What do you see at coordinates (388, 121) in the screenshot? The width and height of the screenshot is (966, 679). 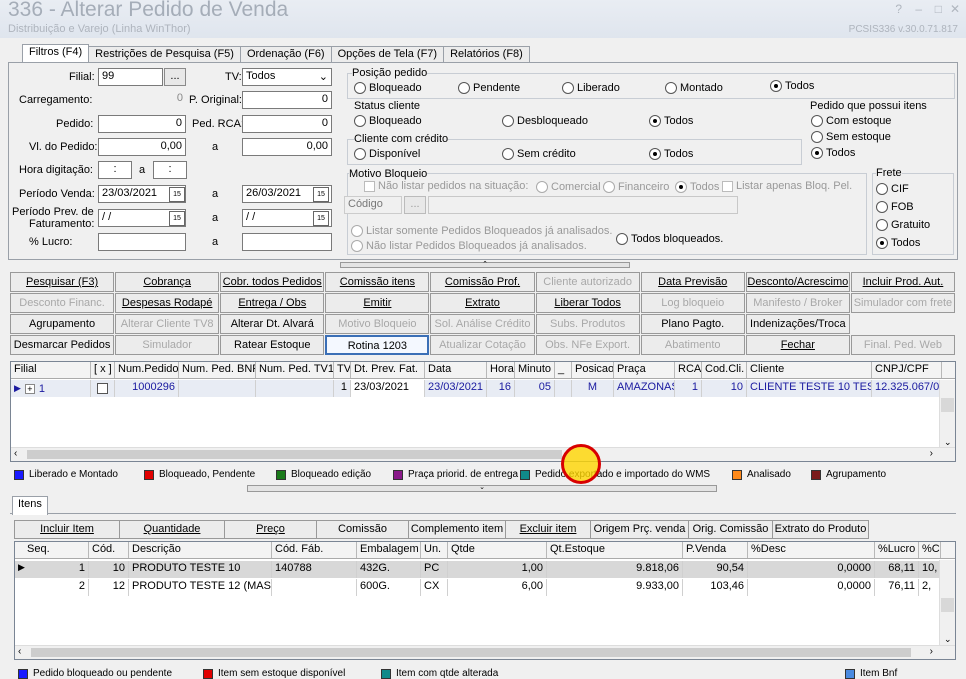 I see `status-bloqueado-radio: Bloqueado` at bounding box center [388, 121].